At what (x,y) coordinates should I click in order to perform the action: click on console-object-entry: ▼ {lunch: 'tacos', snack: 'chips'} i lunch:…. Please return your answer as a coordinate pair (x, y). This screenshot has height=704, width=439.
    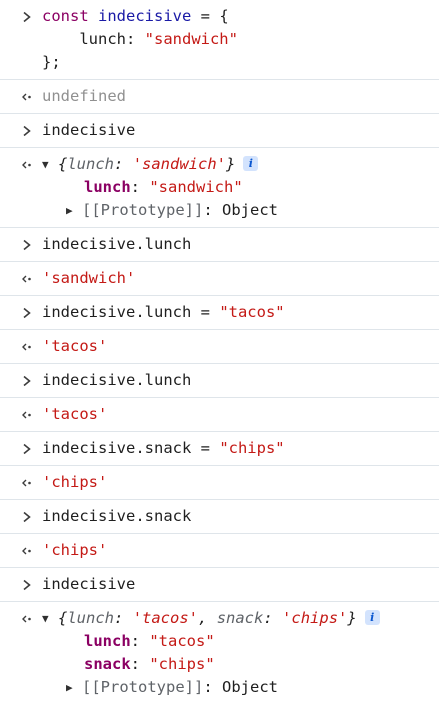
    Looking at the image, I should click on (219, 653).